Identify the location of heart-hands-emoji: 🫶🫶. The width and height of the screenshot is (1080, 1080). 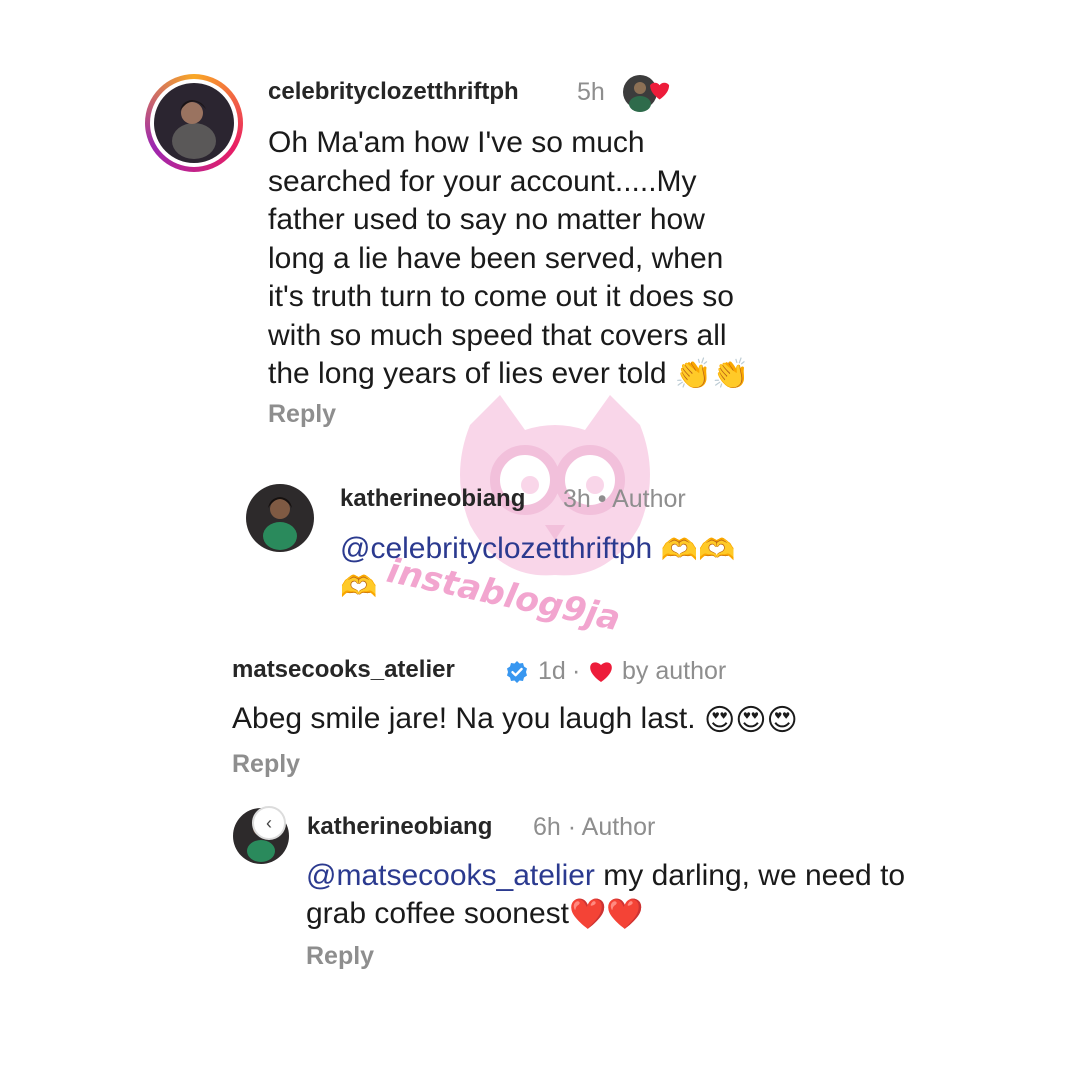
(698, 550).